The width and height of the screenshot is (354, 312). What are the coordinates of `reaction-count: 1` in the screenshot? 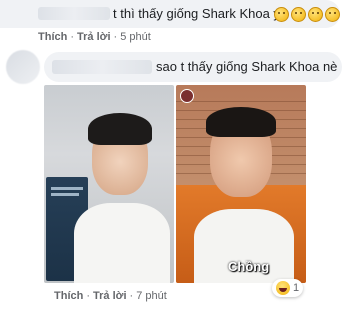 It's located at (296, 288).